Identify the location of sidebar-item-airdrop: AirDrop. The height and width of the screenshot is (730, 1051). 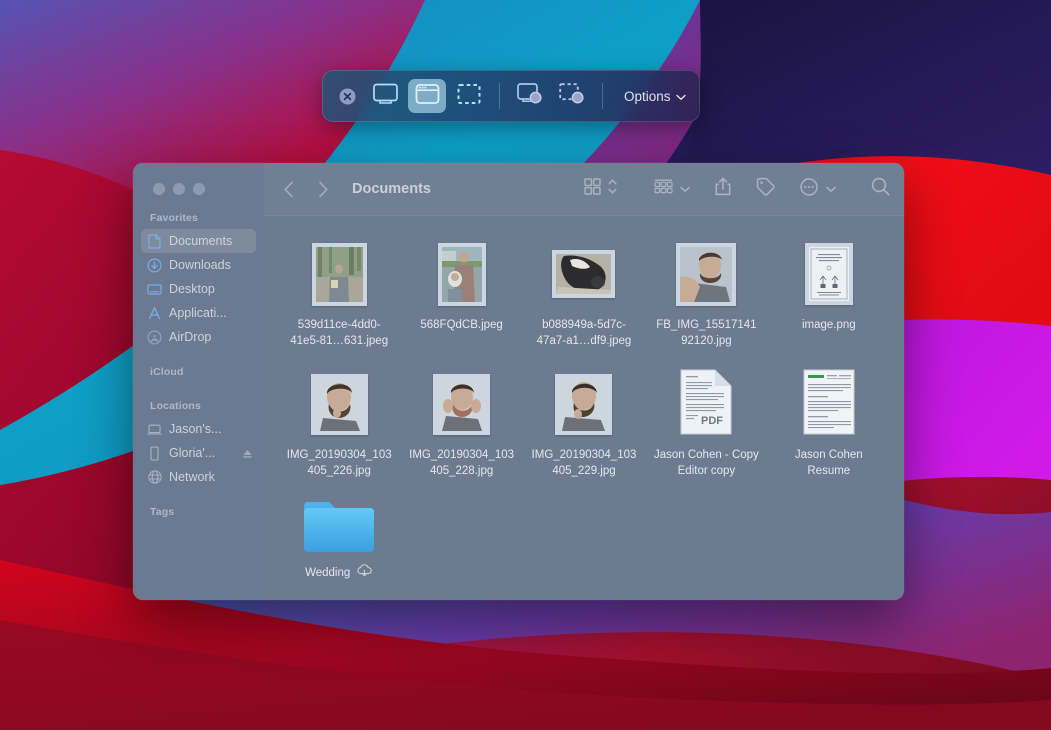
(198, 337).